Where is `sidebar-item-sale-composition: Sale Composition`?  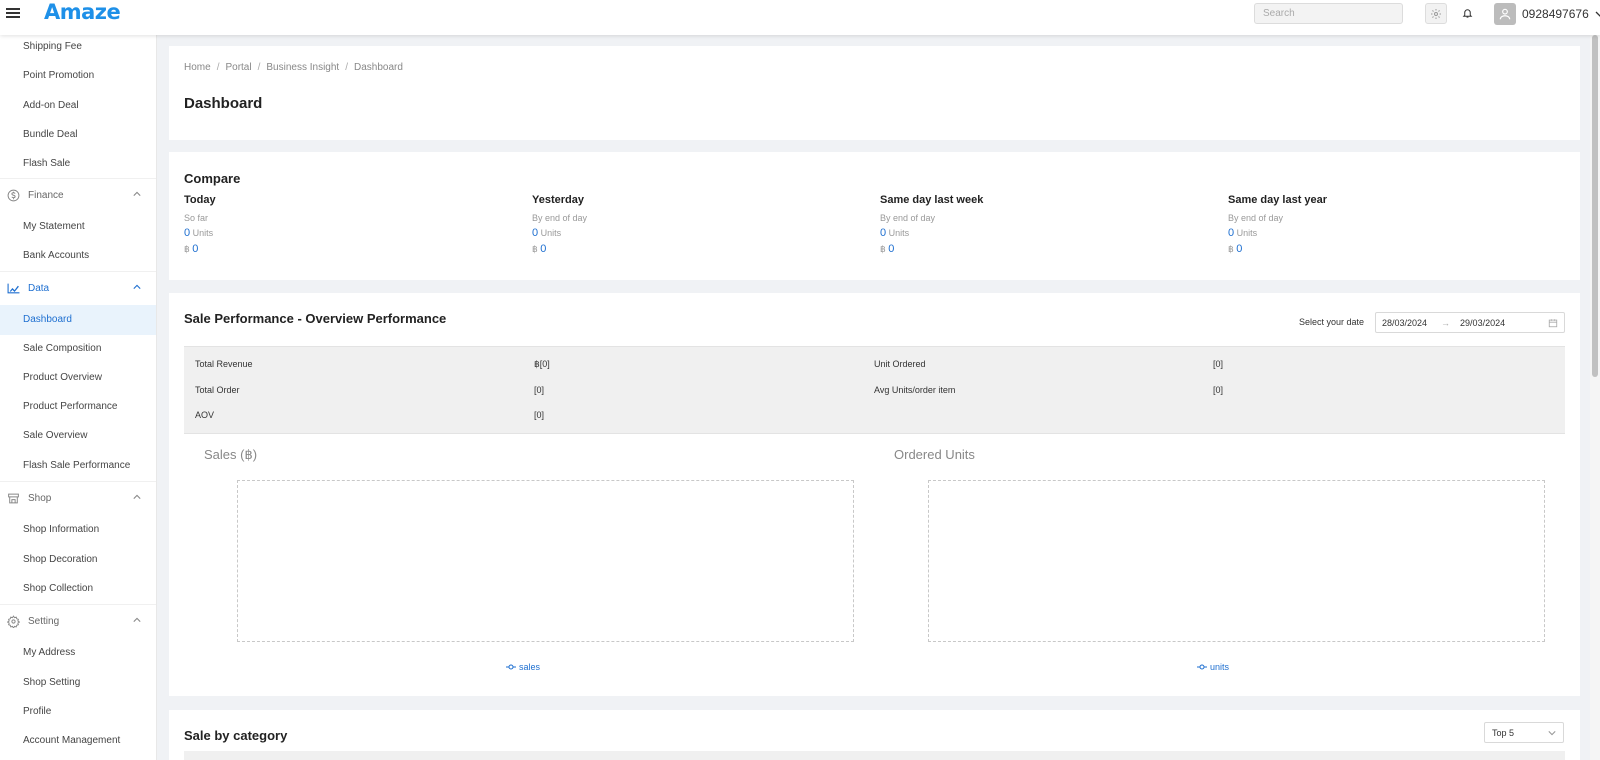 sidebar-item-sale-composition: Sale Composition is located at coordinates (78, 349).